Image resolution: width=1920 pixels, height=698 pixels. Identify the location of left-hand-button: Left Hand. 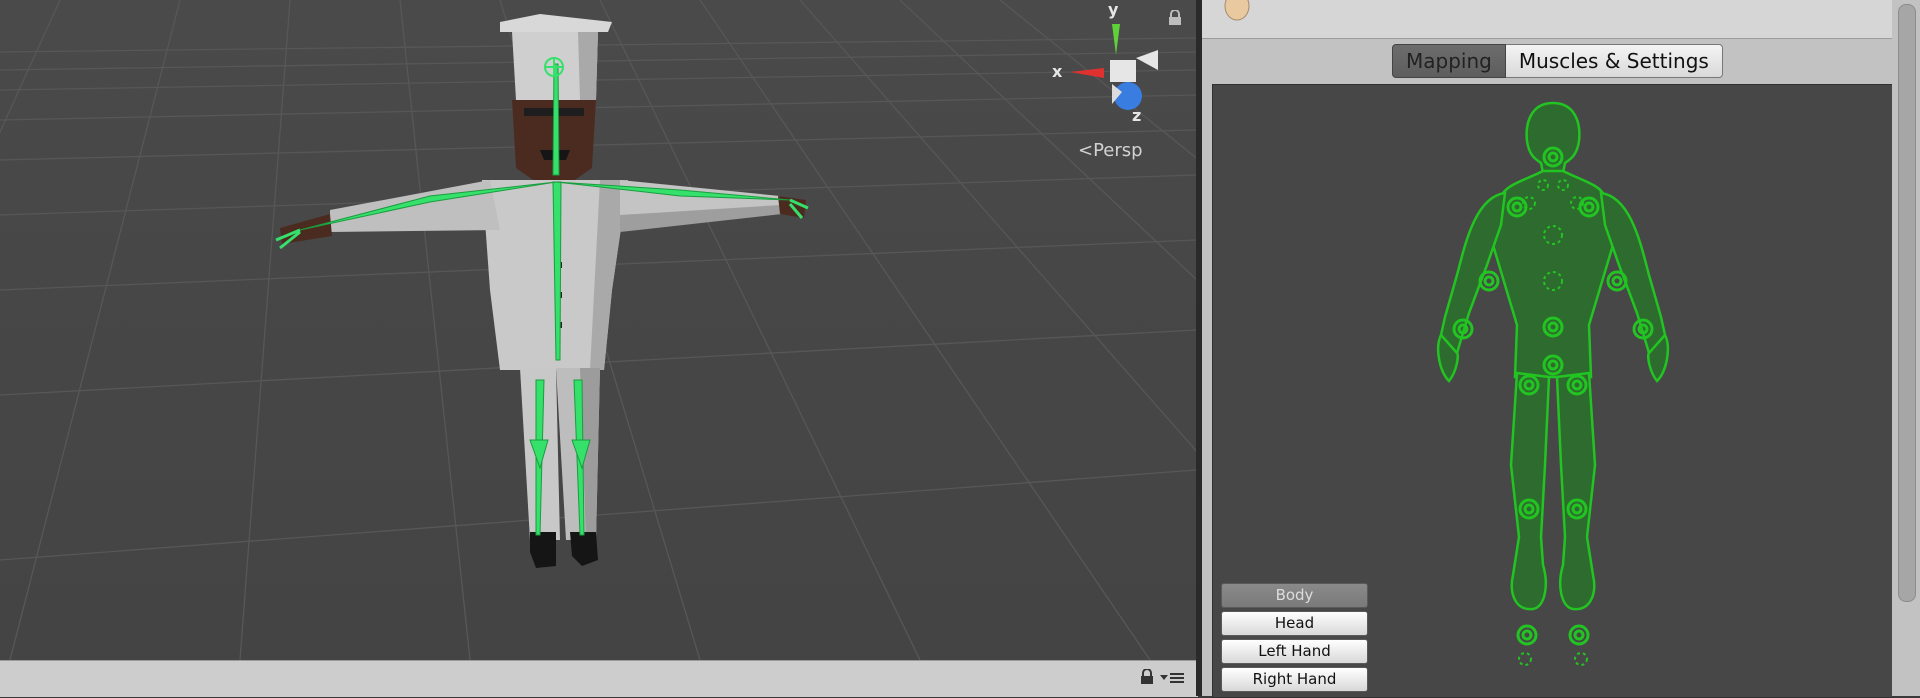
(1294, 651).